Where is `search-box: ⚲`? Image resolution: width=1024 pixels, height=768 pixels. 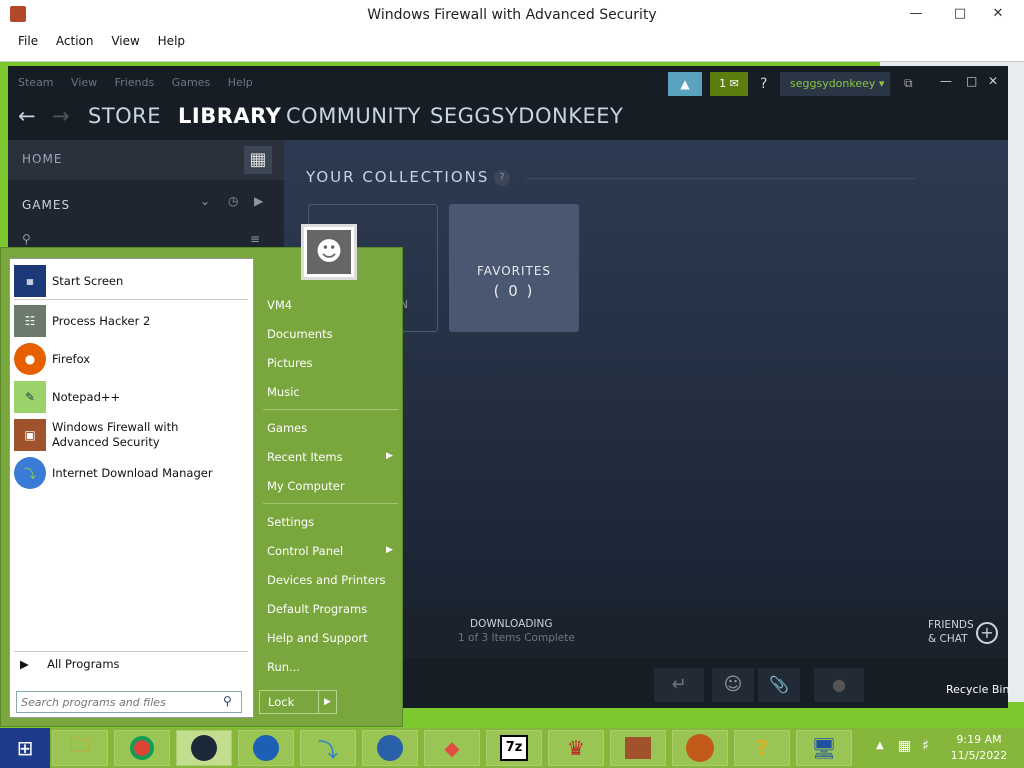 search-box: ⚲ is located at coordinates (129, 702).